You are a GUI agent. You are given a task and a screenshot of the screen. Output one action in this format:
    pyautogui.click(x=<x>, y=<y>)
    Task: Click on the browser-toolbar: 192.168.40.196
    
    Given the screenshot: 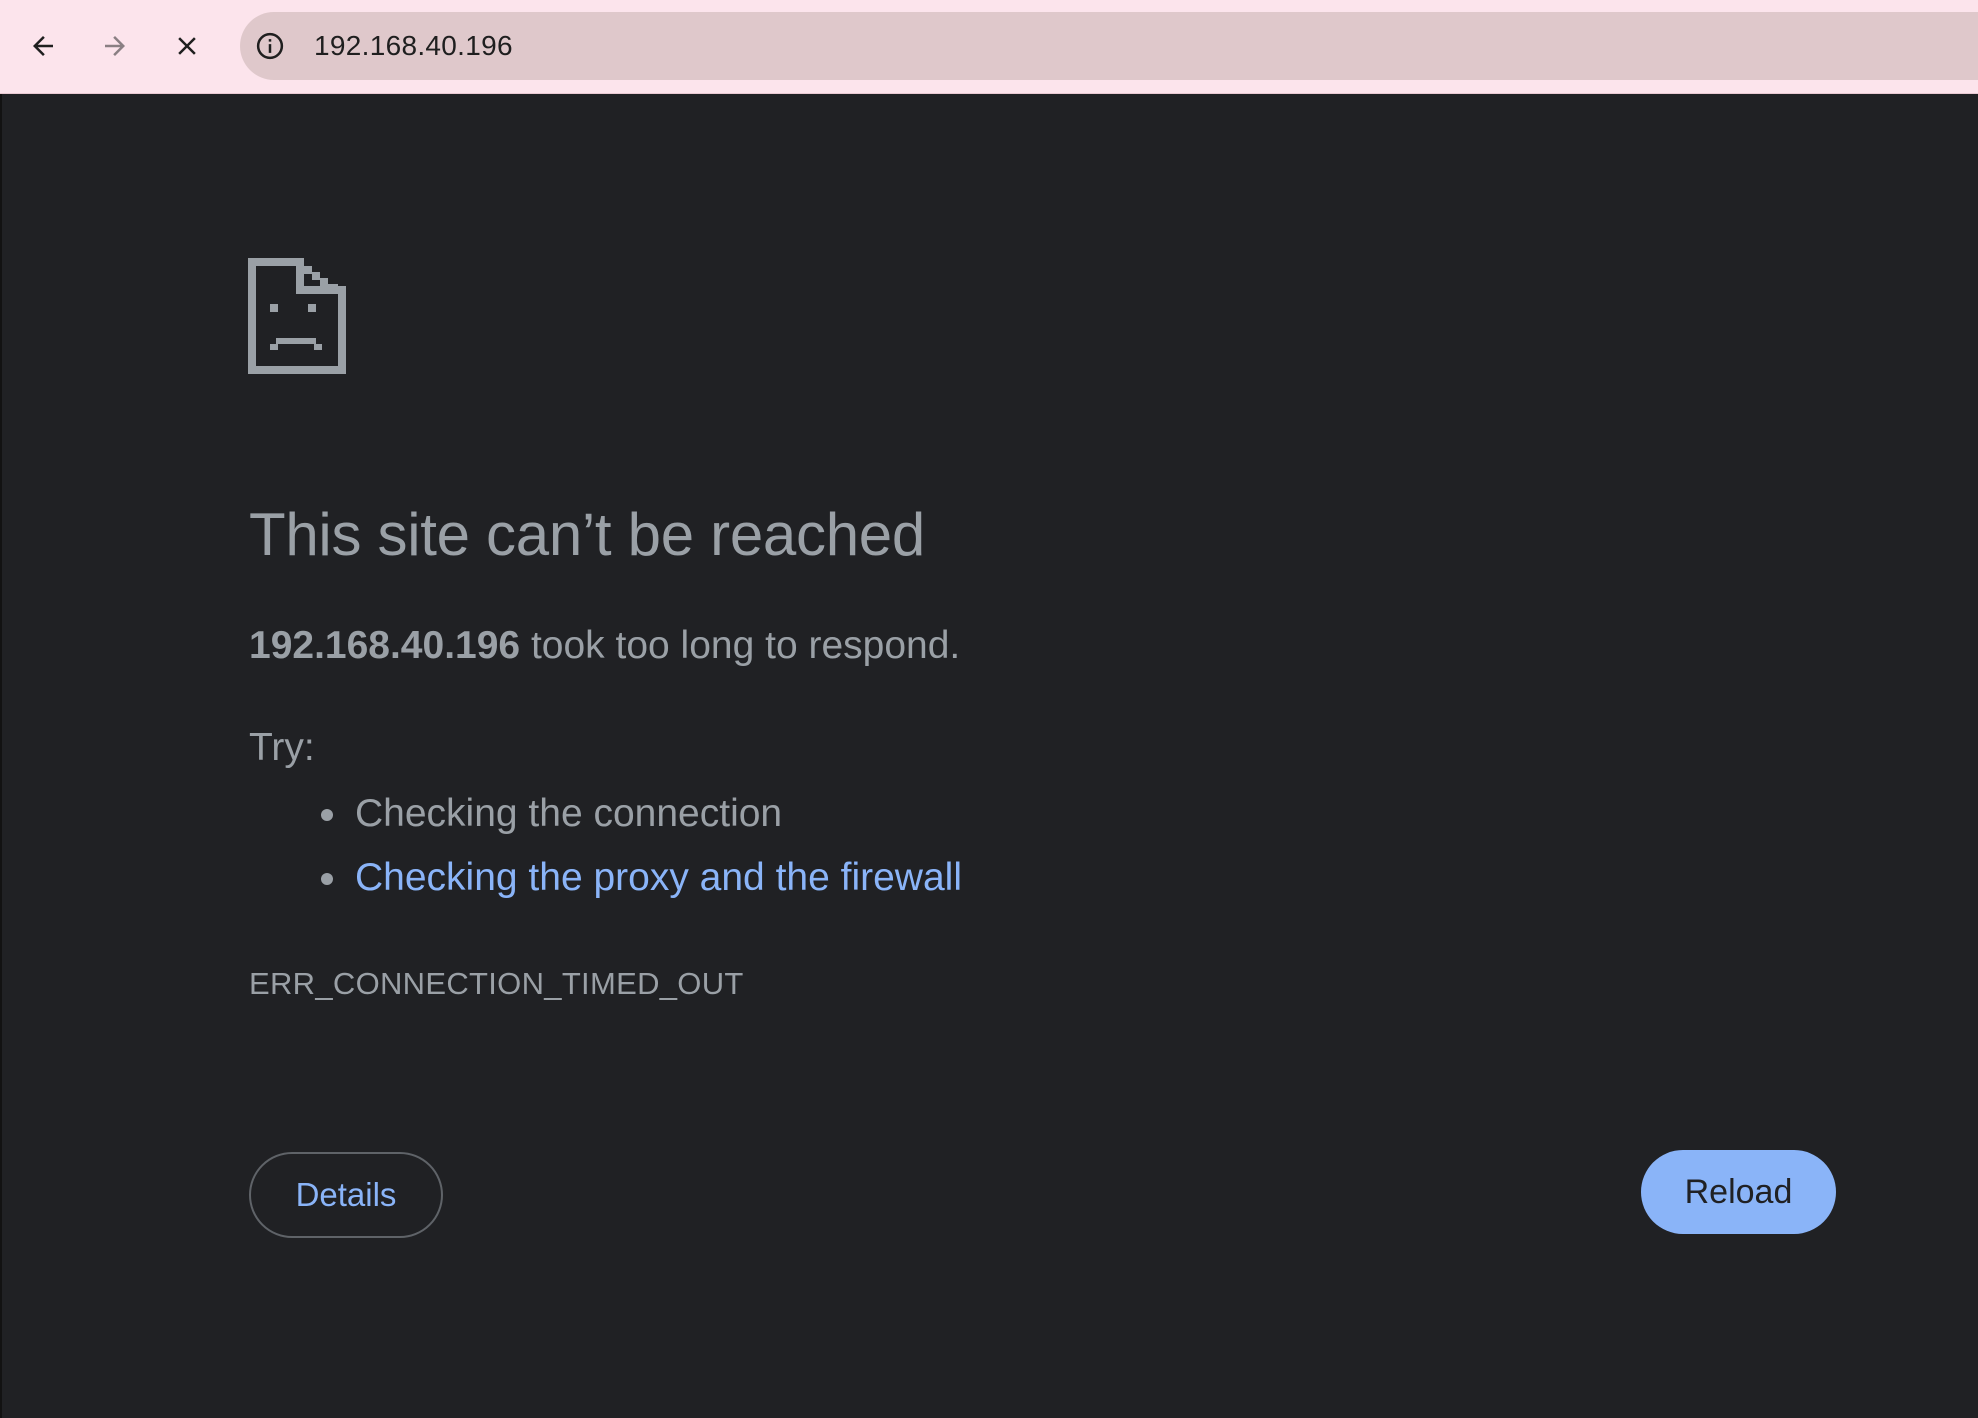 What is the action you would take?
    pyautogui.click(x=989, y=47)
    